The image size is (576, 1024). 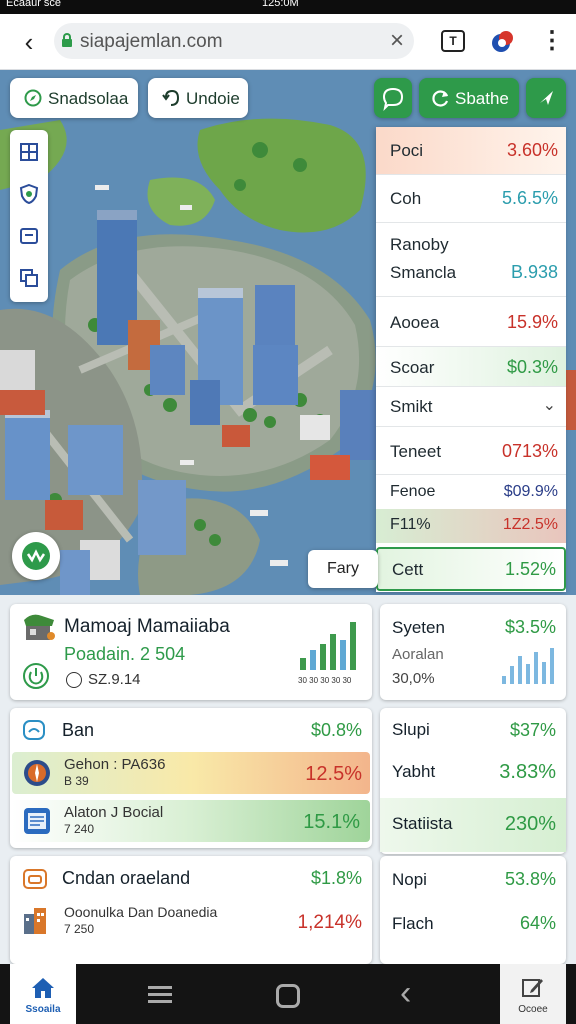 I want to click on system-sub: Aoralan, so click(x=418, y=654).